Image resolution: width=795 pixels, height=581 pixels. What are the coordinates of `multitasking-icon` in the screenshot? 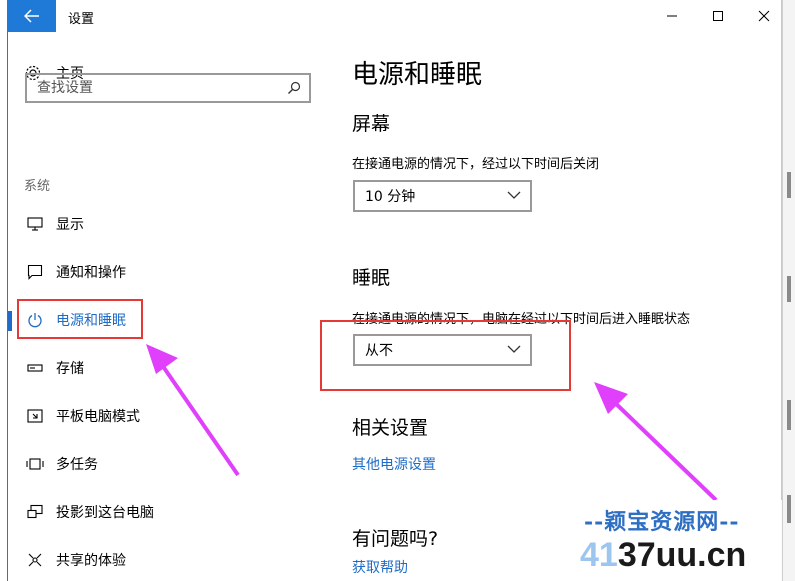 It's located at (35, 464).